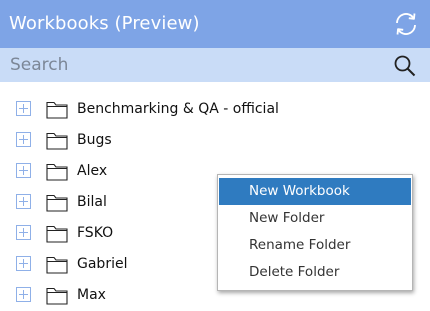  What do you see at coordinates (92, 171) in the screenshot?
I see `folder-label: Alex` at bounding box center [92, 171].